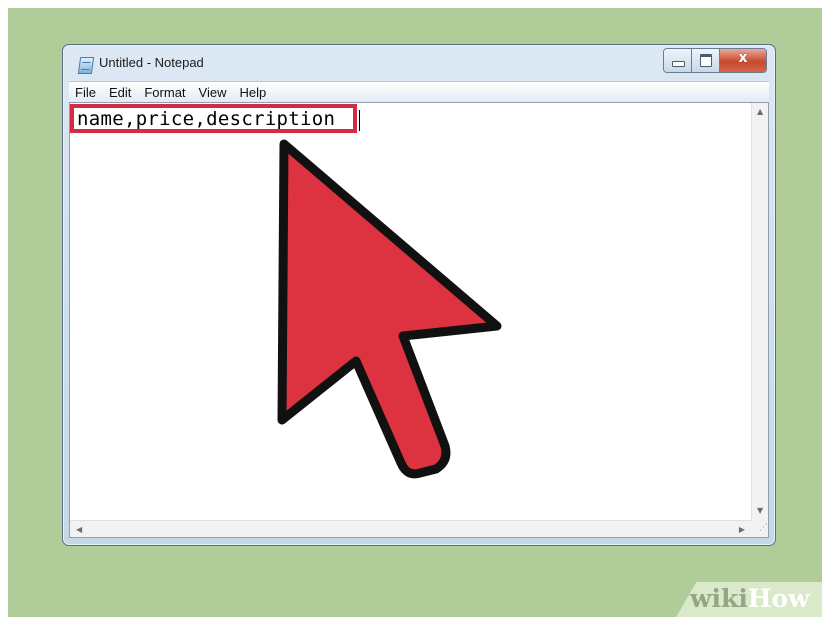  Describe the element at coordinates (719, 598) in the screenshot. I see `watermark-wiki: wiki` at that location.